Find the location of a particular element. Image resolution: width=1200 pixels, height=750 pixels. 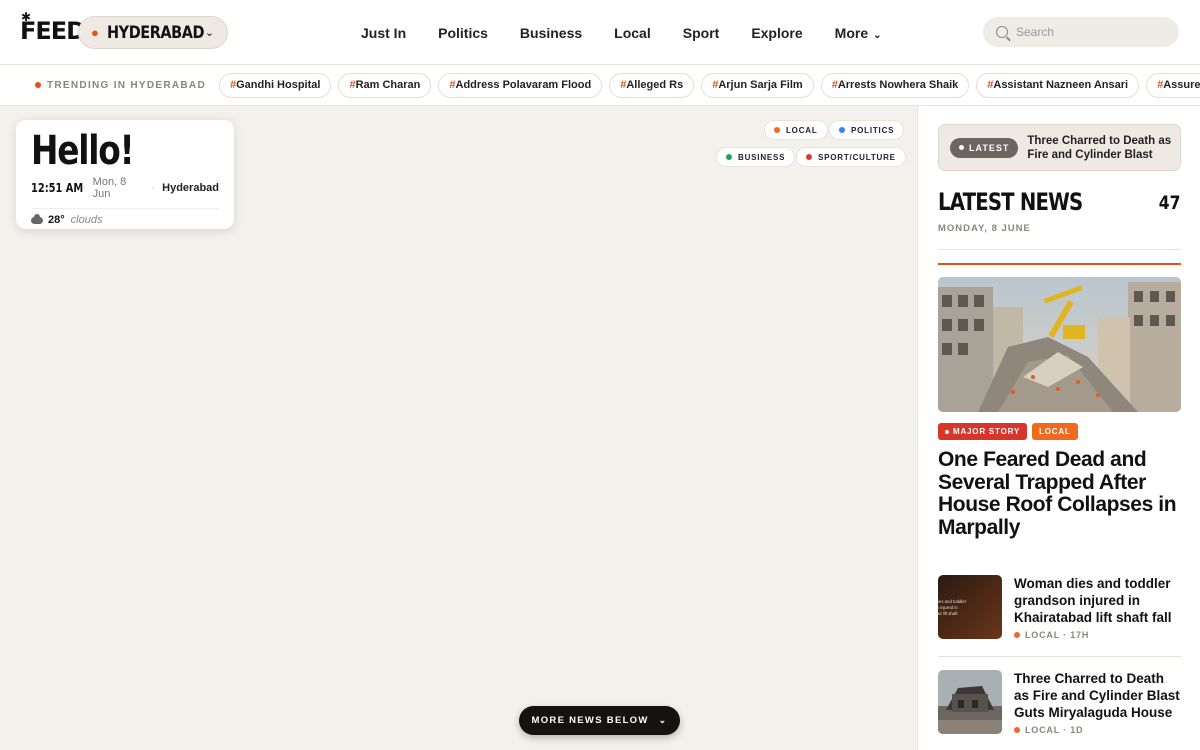

trending-tag: # Gandhi Hospital is located at coordinates (275, 85).